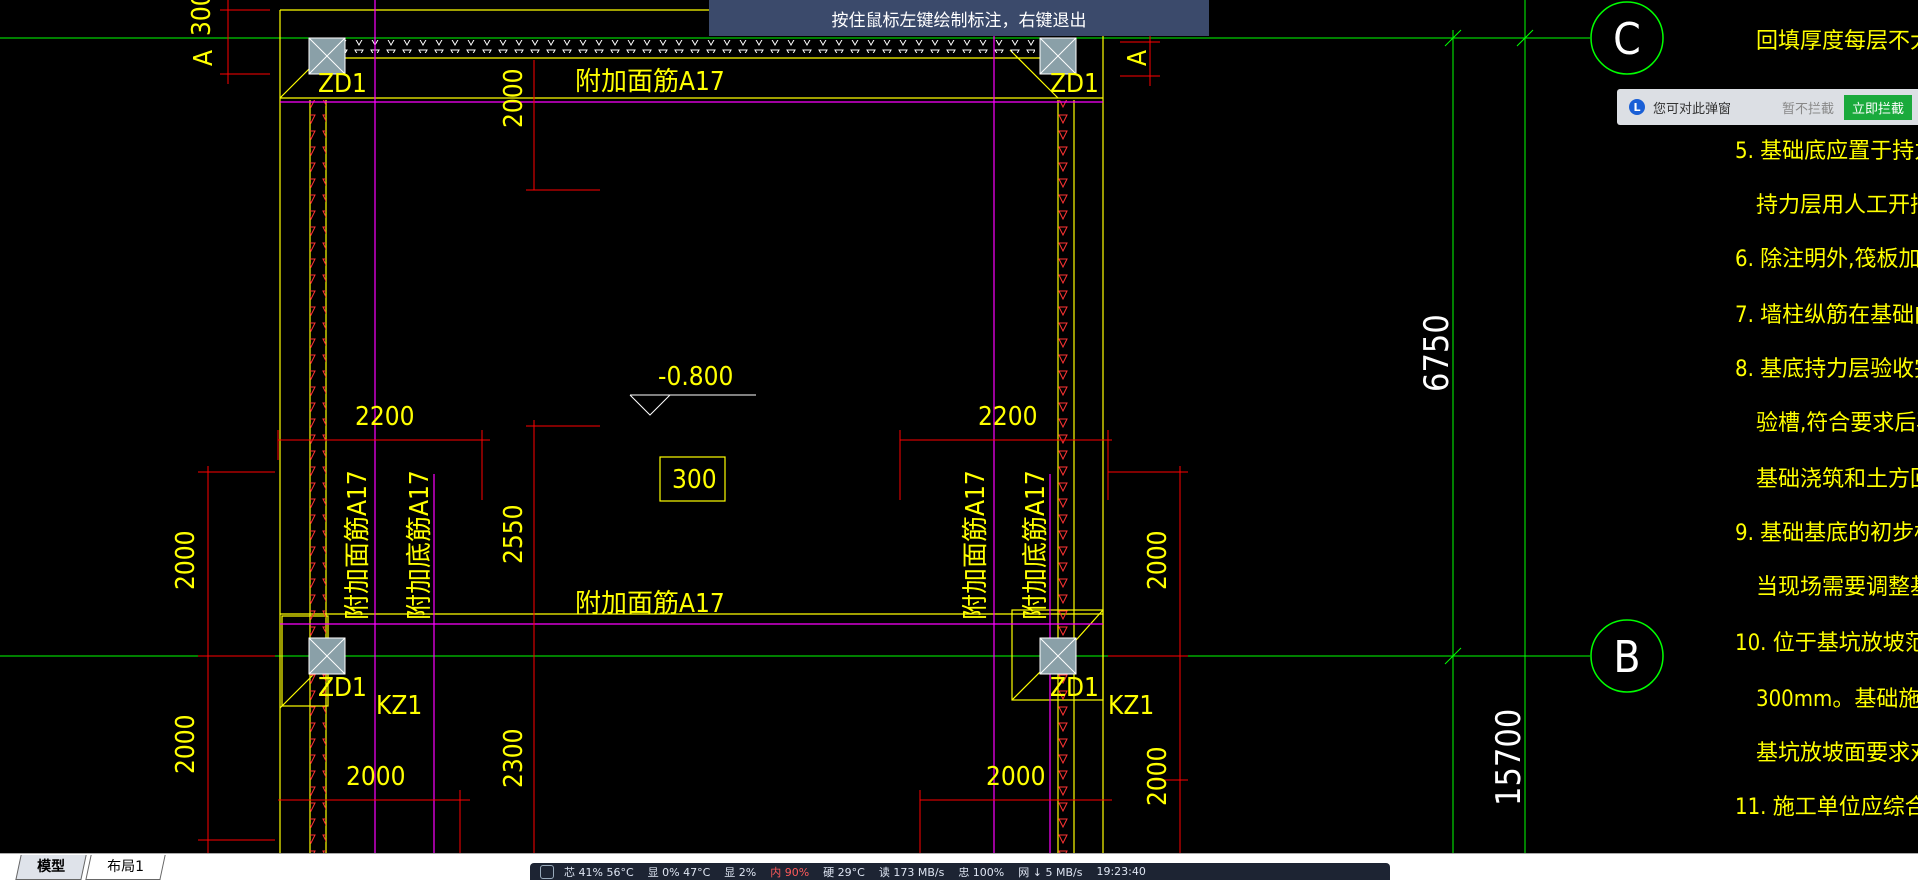 Image resolution: width=1918 pixels, height=881 pixels. What do you see at coordinates (358, 545) in the screenshot?
I see `vrebar-label-l1: 附加面筋A17` at bounding box center [358, 545].